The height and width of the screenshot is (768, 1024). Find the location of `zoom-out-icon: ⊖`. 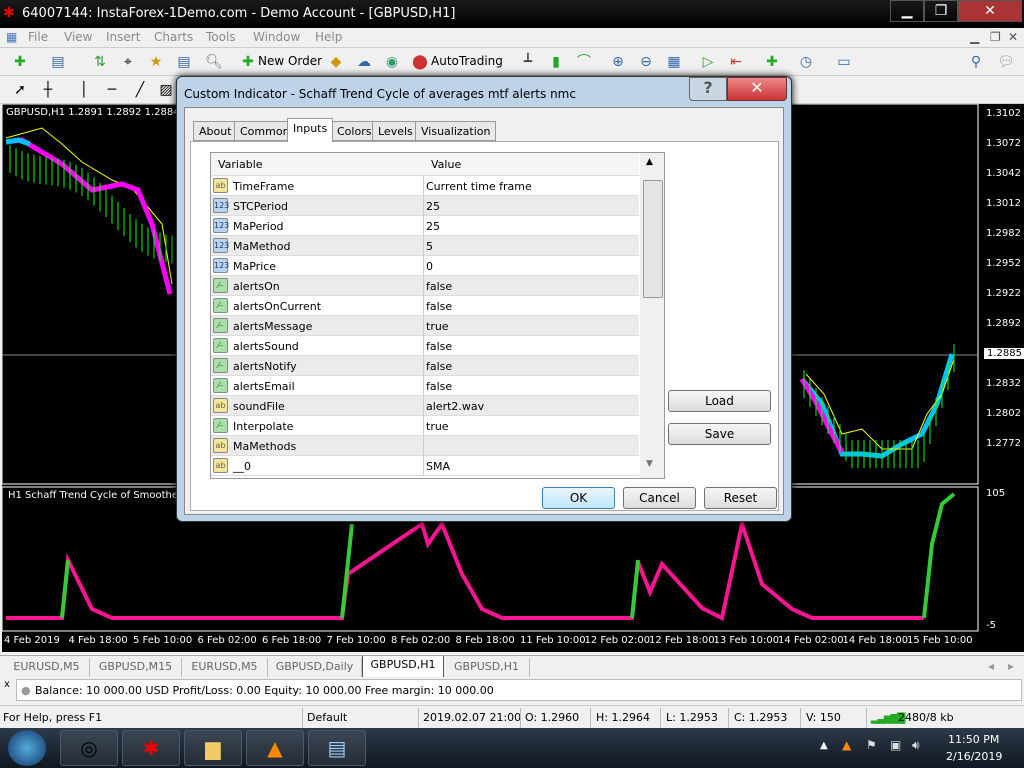

zoom-out-icon: ⊖ is located at coordinates (646, 62).